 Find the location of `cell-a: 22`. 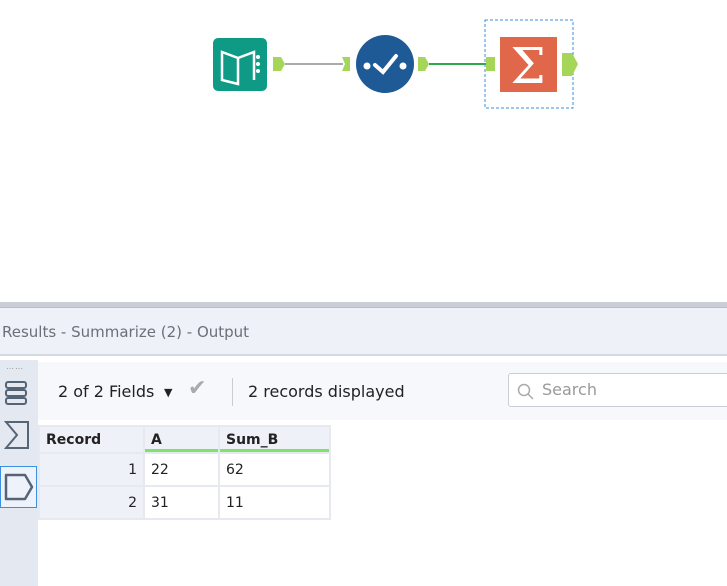

cell-a: 22 is located at coordinates (181, 469).